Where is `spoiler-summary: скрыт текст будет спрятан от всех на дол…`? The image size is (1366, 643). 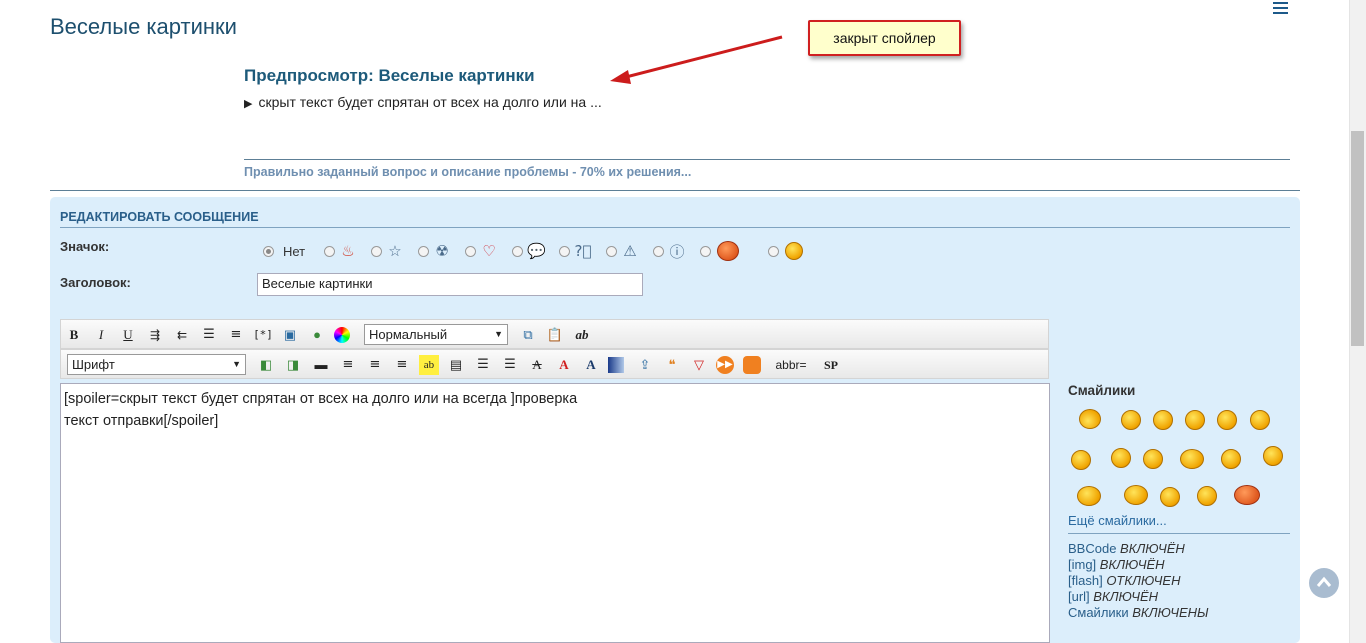 spoiler-summary: скрыт текст будет спрятан от всех на дол… is located at coordinates (430, 102).